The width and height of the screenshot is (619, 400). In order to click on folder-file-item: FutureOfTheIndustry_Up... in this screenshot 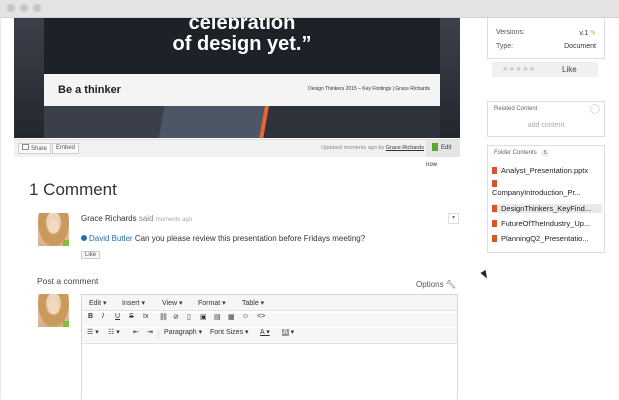, I will do `click(547, 223)`.